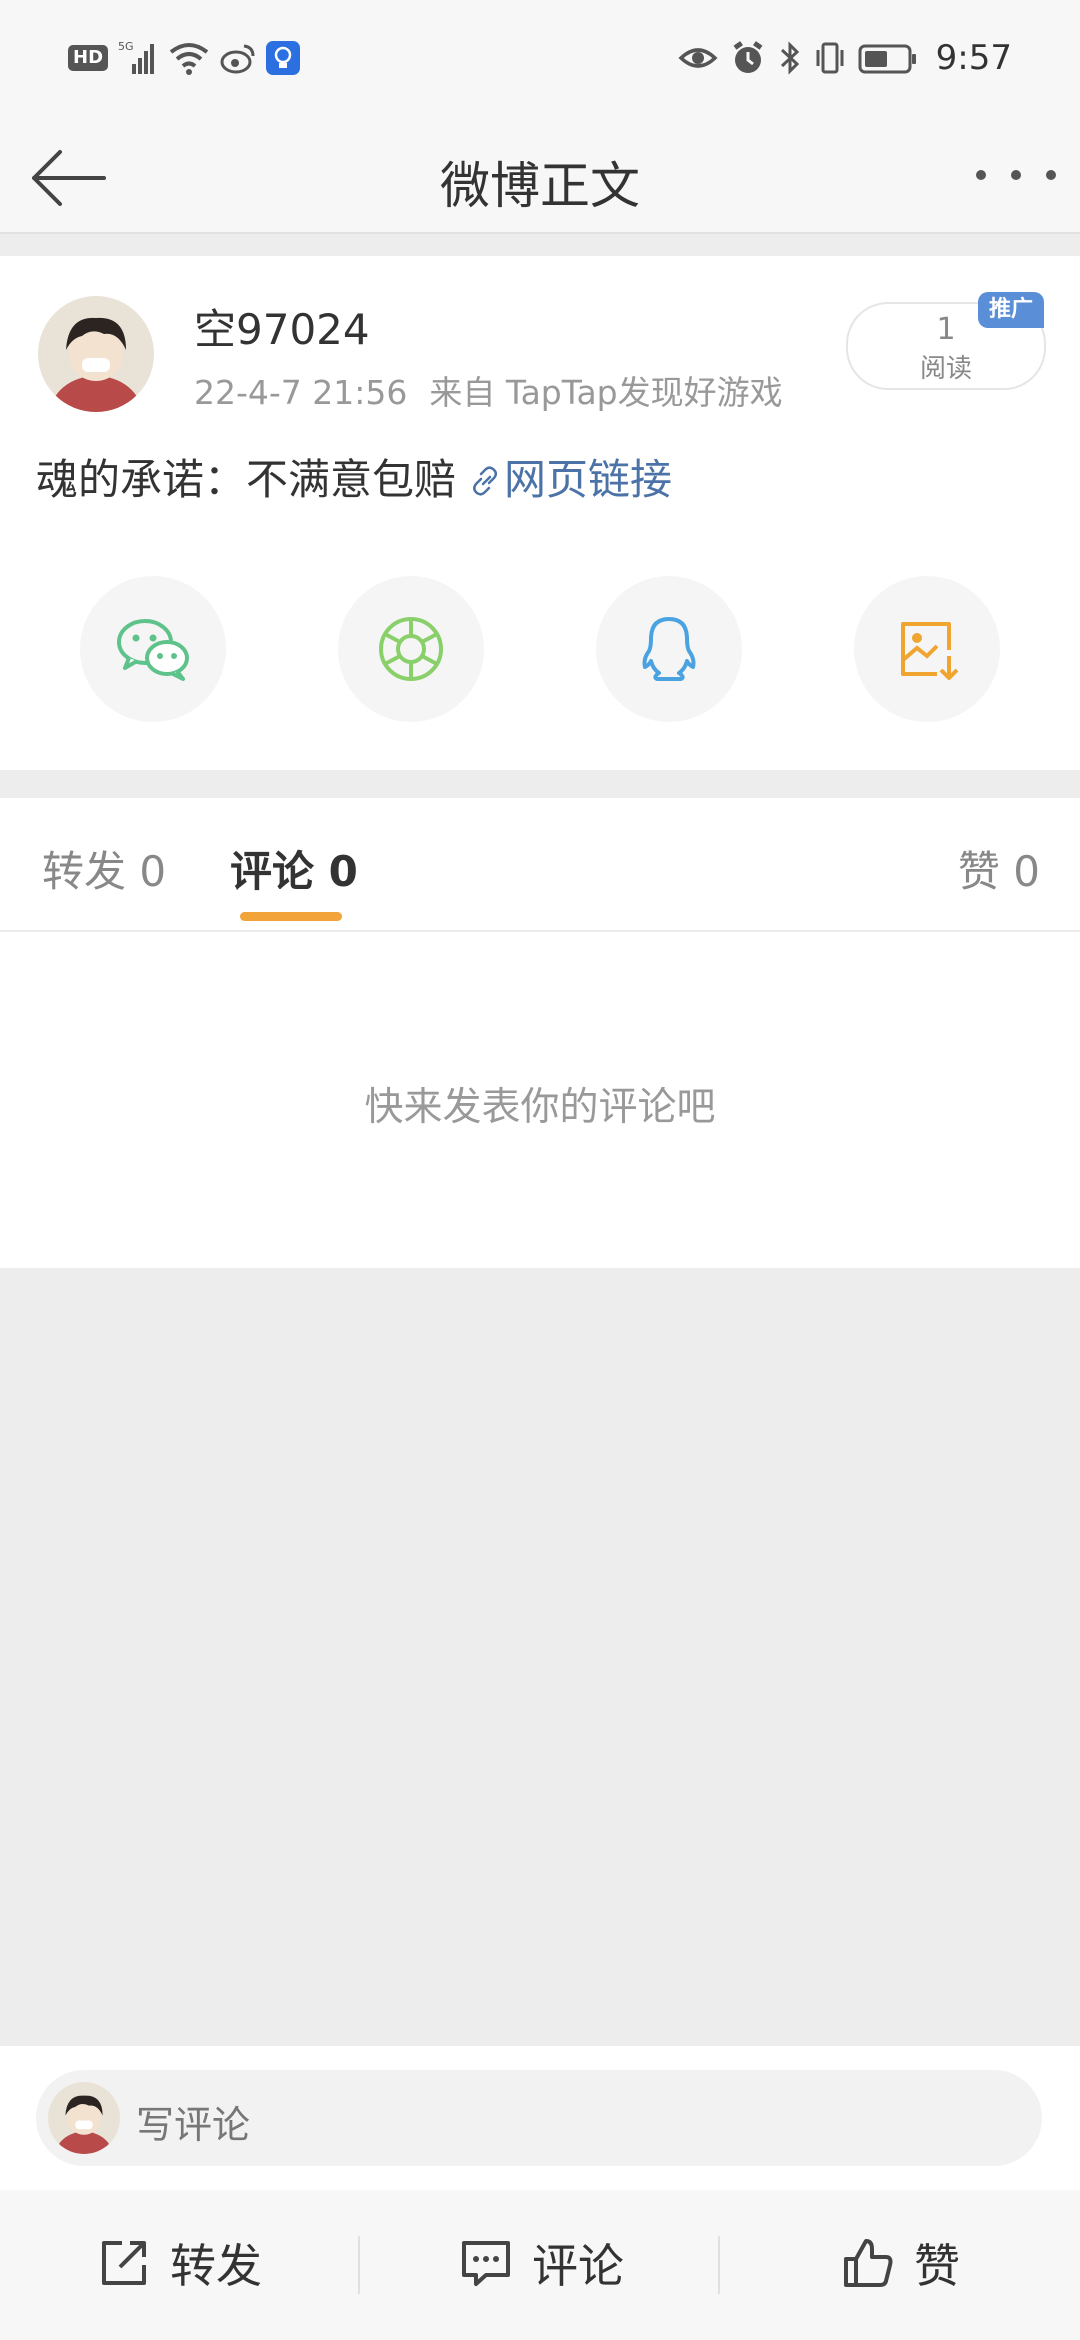 The height and width of the screenshot is (2340, 1080). Describe the element at coordinates (698, 58) in the screenshot. I see `eye-icon` at that location.